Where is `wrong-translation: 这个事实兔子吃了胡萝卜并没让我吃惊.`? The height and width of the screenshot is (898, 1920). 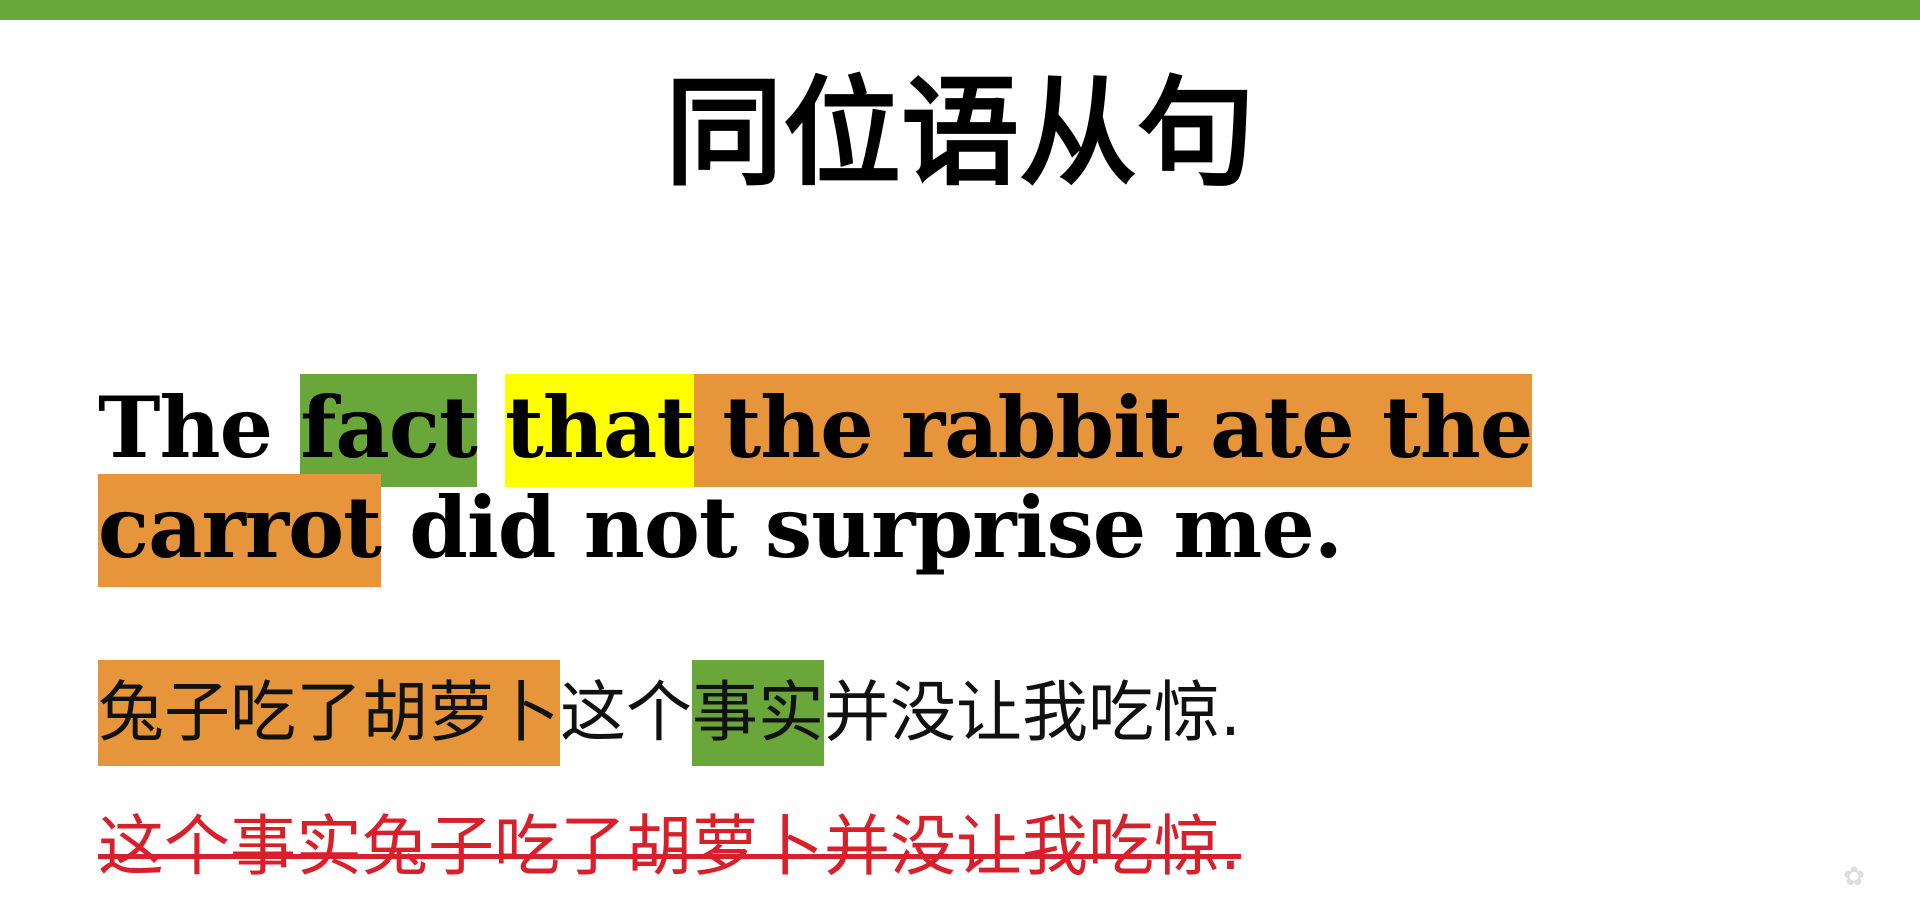 wrong-translation: 这个事实兔子吃了胡萝卜并没让我吃惊. is located at coordinates (669, 847).